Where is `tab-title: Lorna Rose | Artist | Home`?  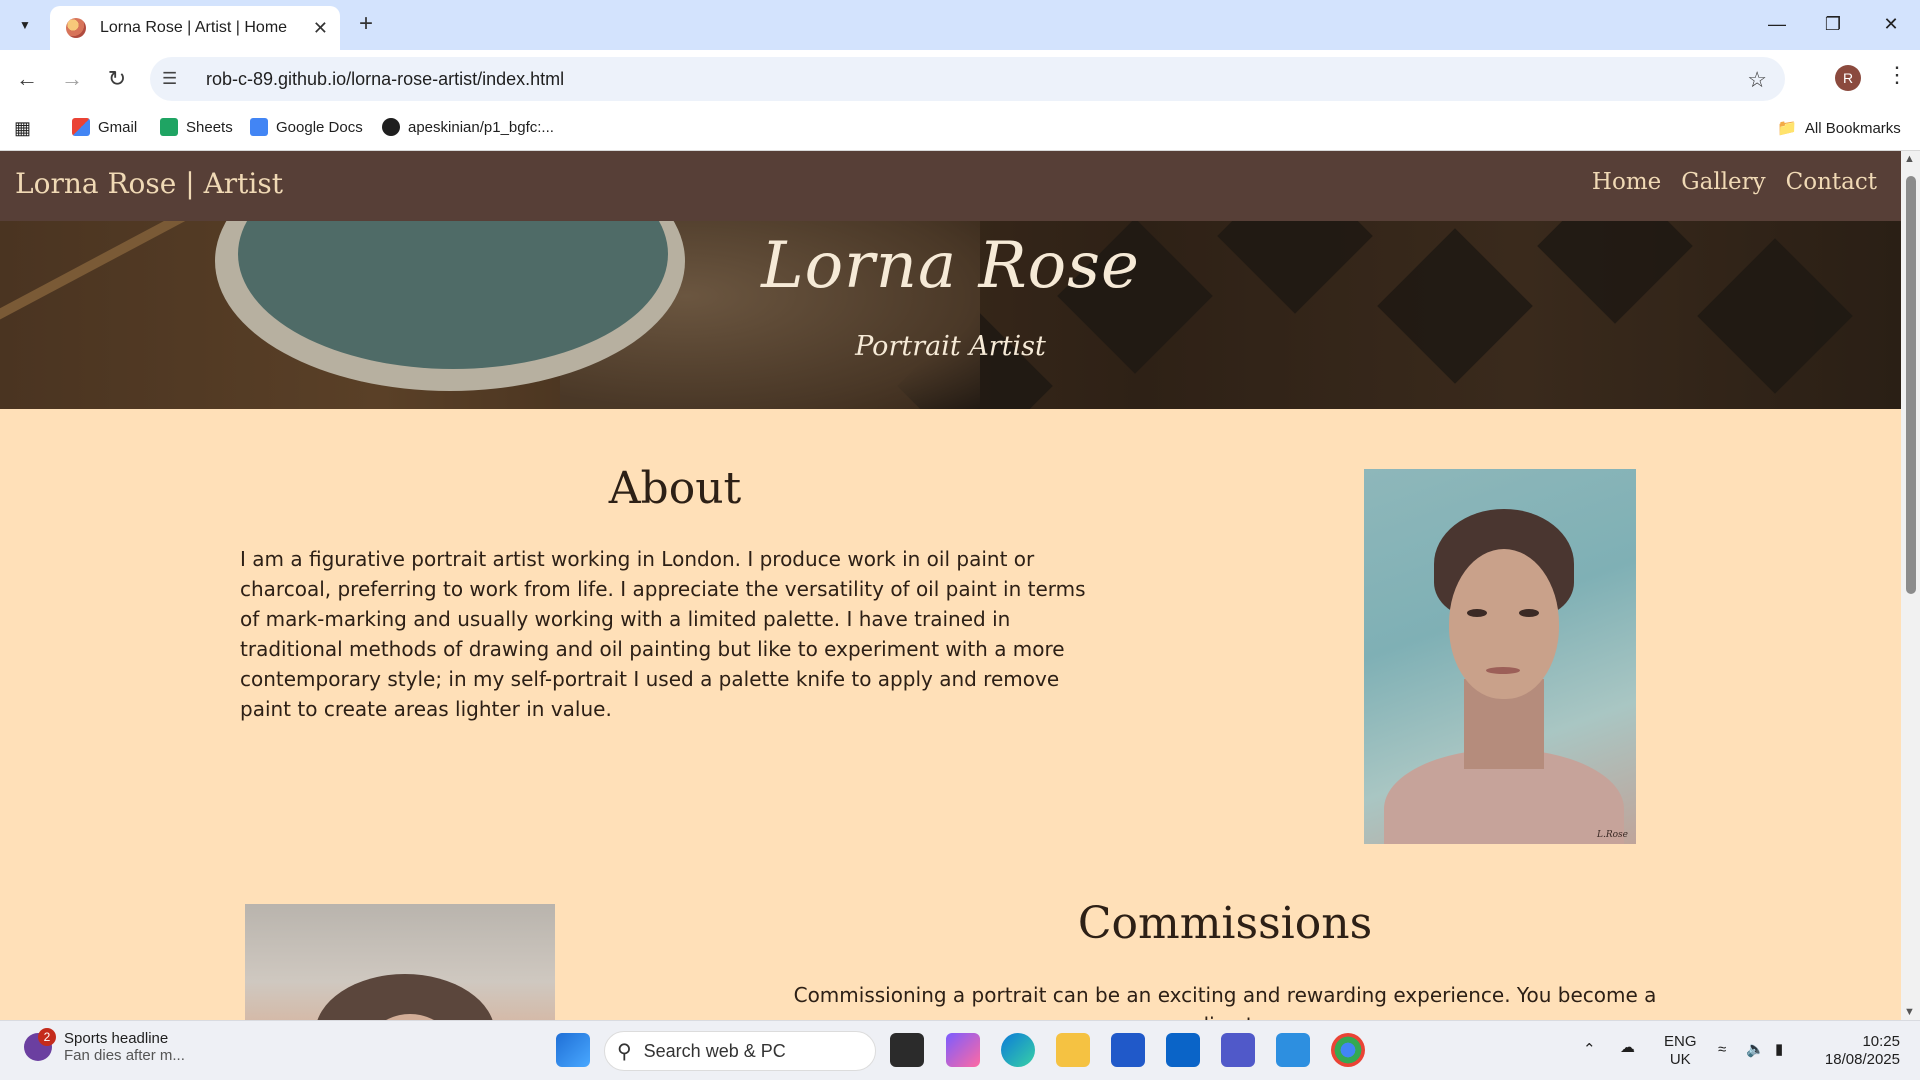 tab-title: Lorna Rose | Artist | Home is located at coordinates (194, 27).